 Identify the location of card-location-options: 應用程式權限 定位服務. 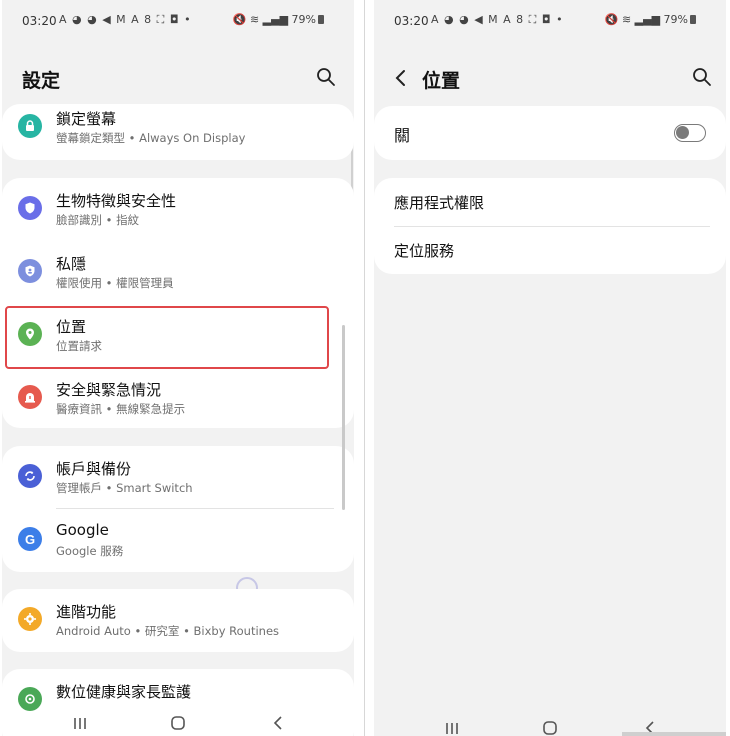
(550, 226).